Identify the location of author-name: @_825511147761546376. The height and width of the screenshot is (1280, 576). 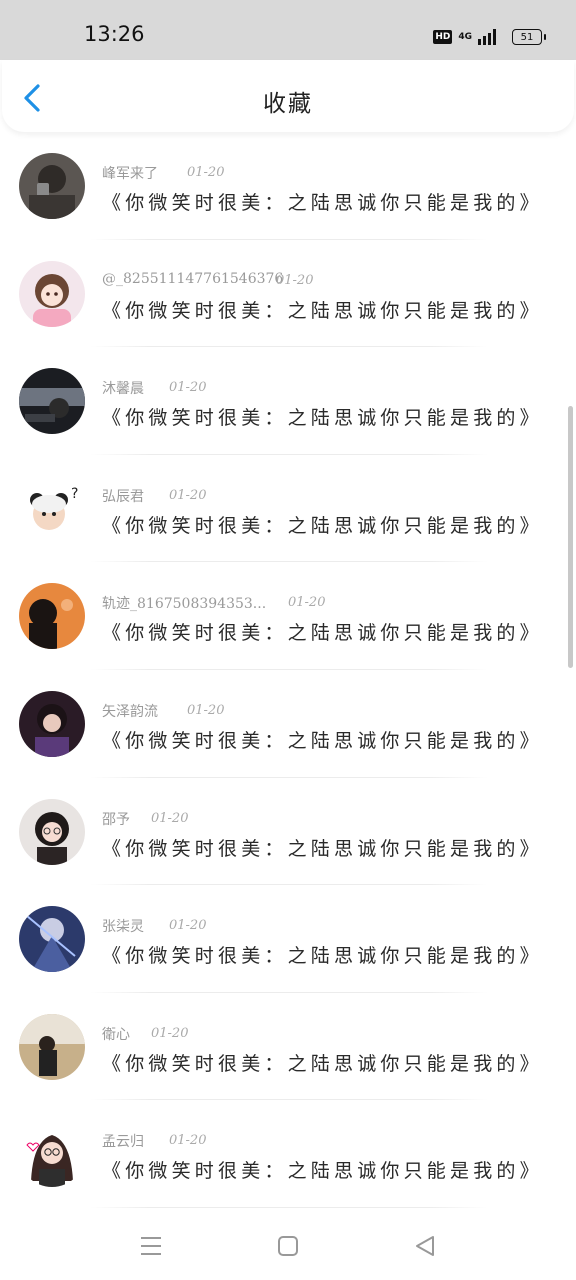
(192, 279).